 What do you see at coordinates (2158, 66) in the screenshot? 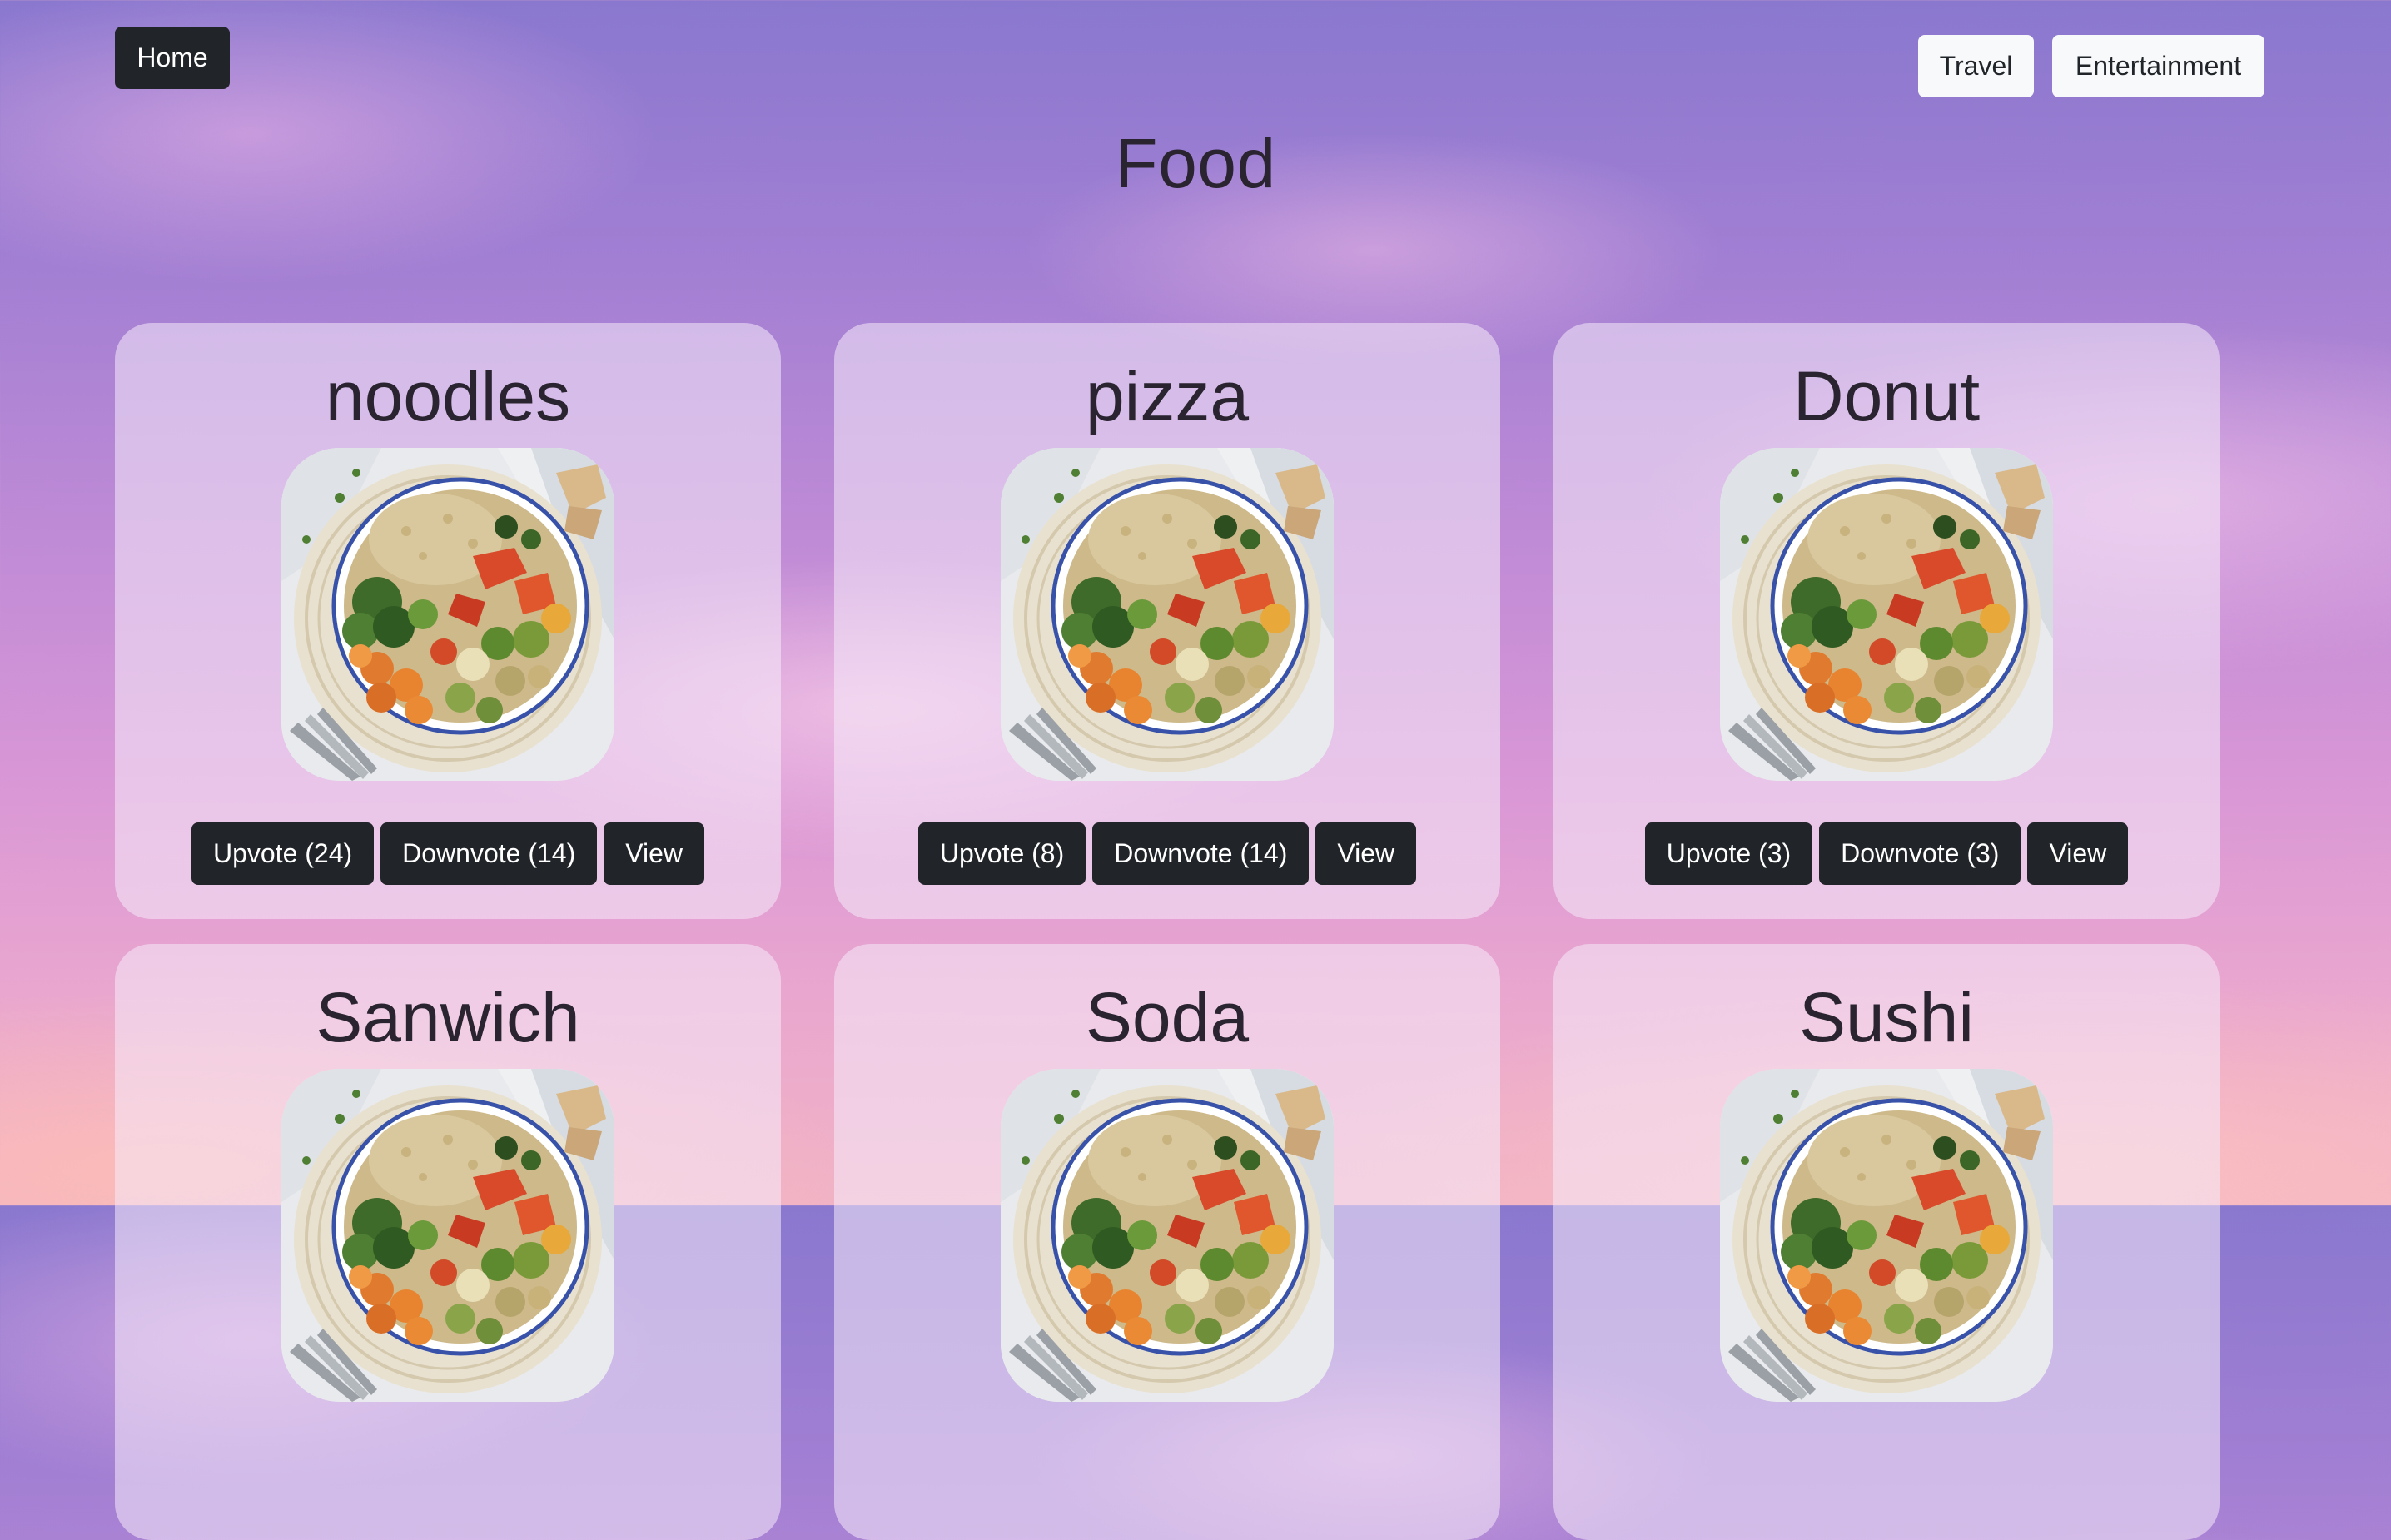
I see `entertainment-button: Entertainment` at bounding box center [2158, 66].